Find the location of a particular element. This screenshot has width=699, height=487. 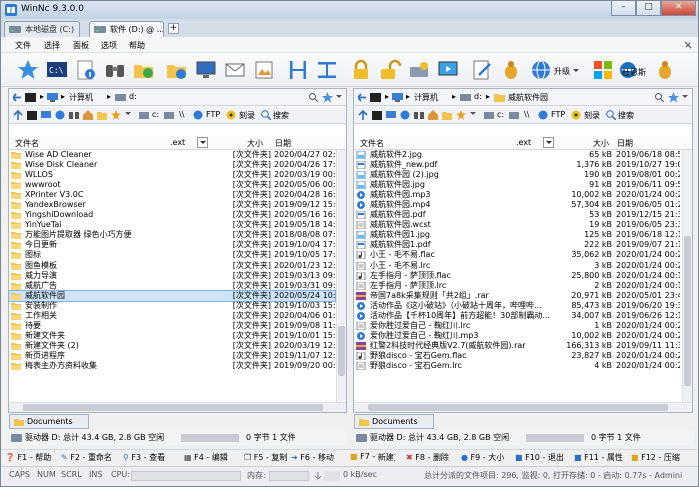

menu-file: 文件 is located at coordinates (23, 45).